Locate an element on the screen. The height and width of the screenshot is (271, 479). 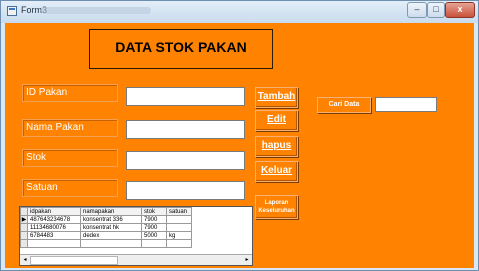
table-cell: konsentrat hk is located at coordinates (111, 227).